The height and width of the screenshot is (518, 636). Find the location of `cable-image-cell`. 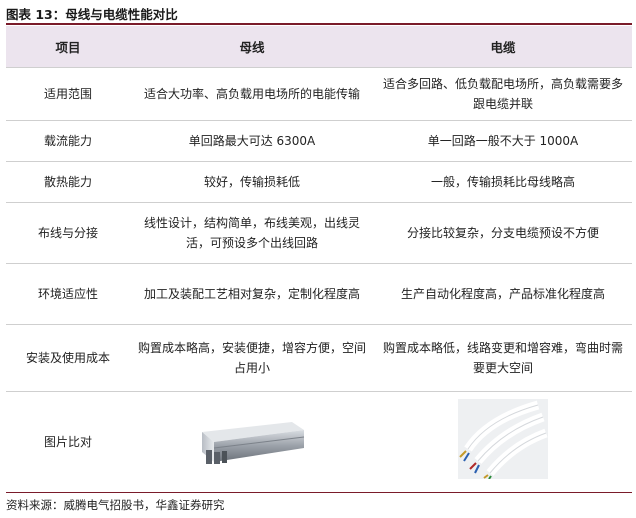

cable-image-cell is located at coordinates (503, 441).